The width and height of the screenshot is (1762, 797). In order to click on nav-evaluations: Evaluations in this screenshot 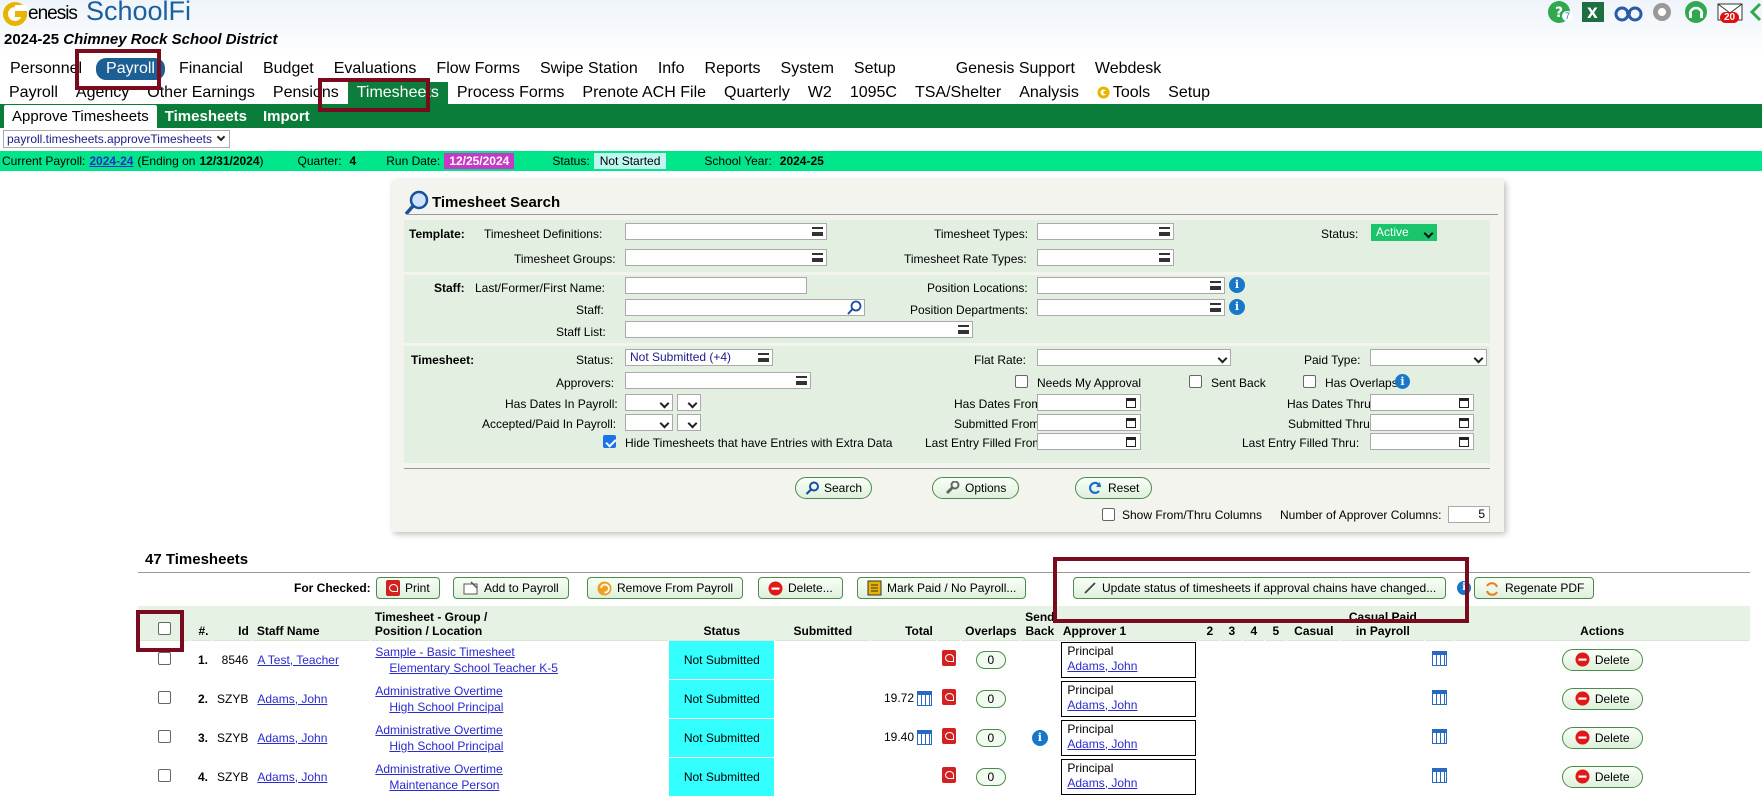, I will do `click(375, 69)`.